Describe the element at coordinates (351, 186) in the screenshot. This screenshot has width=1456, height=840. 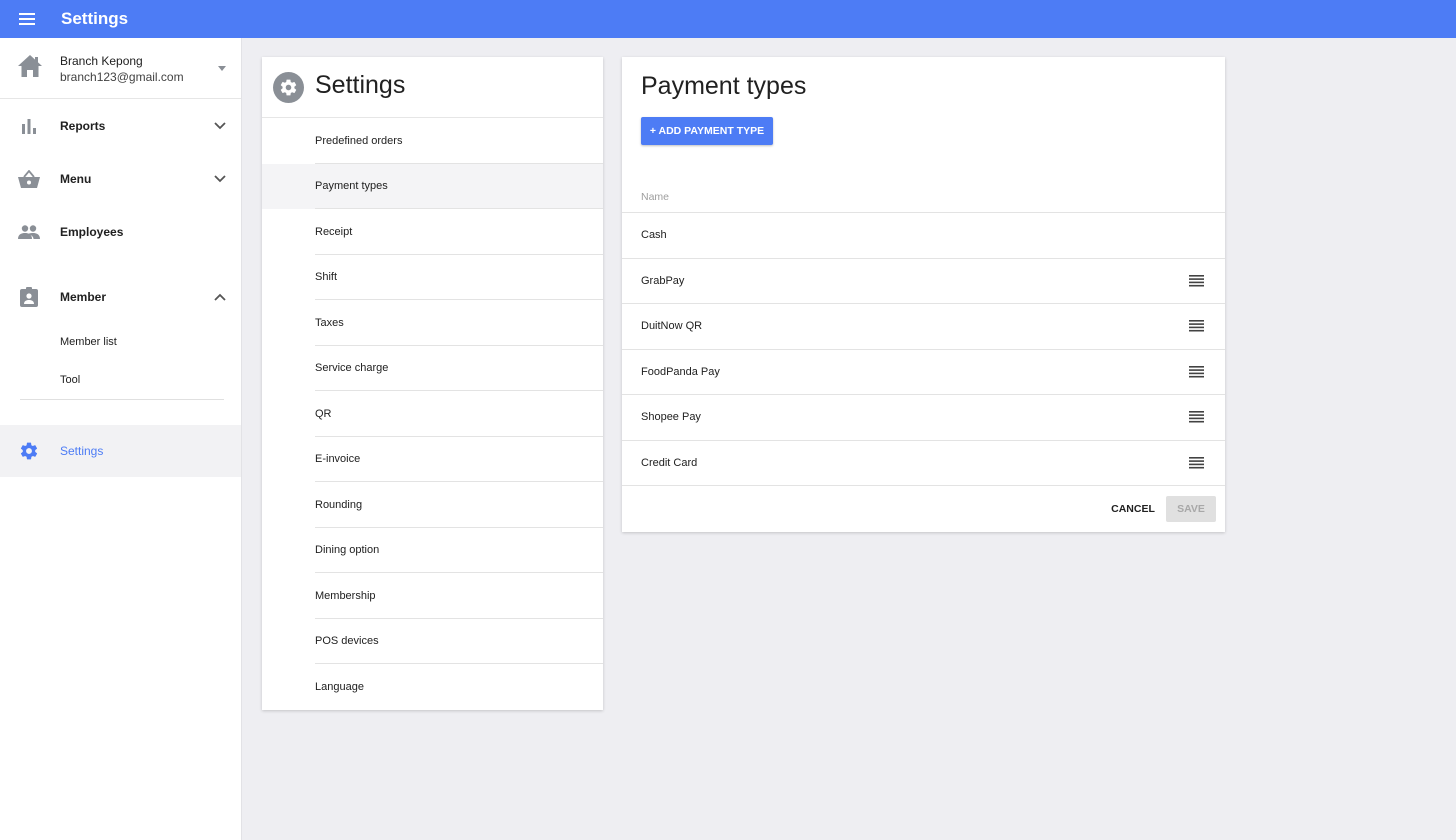
I see `settings-menu-item-label: Payment types` at that location.